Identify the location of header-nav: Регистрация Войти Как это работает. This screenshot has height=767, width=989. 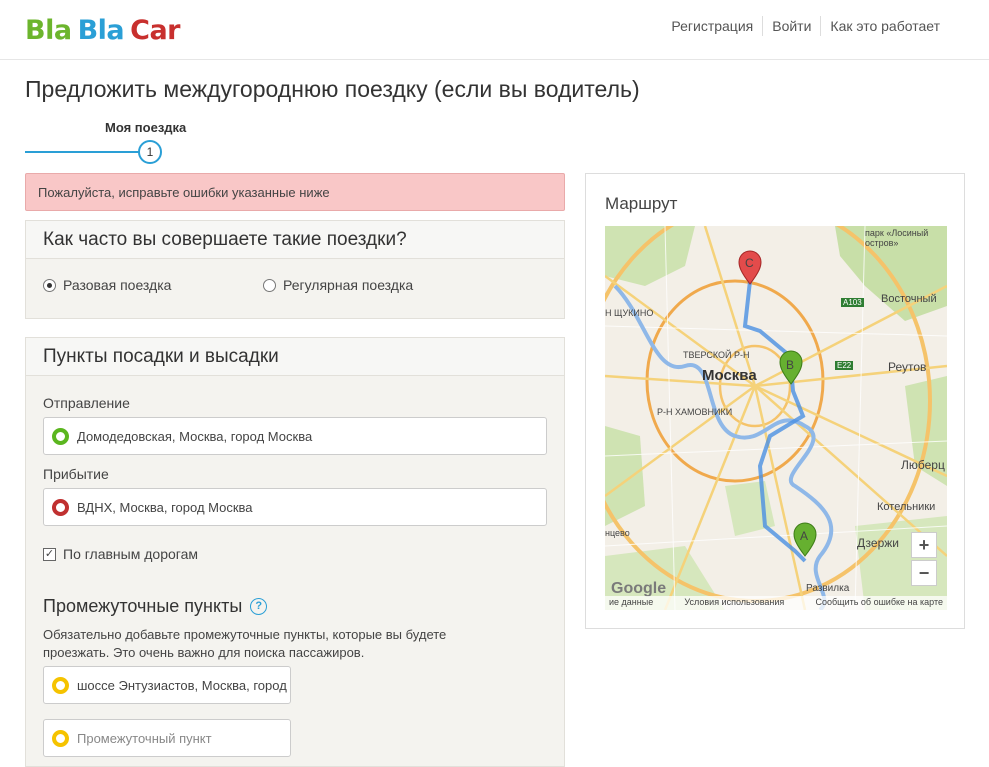
(805, 26).